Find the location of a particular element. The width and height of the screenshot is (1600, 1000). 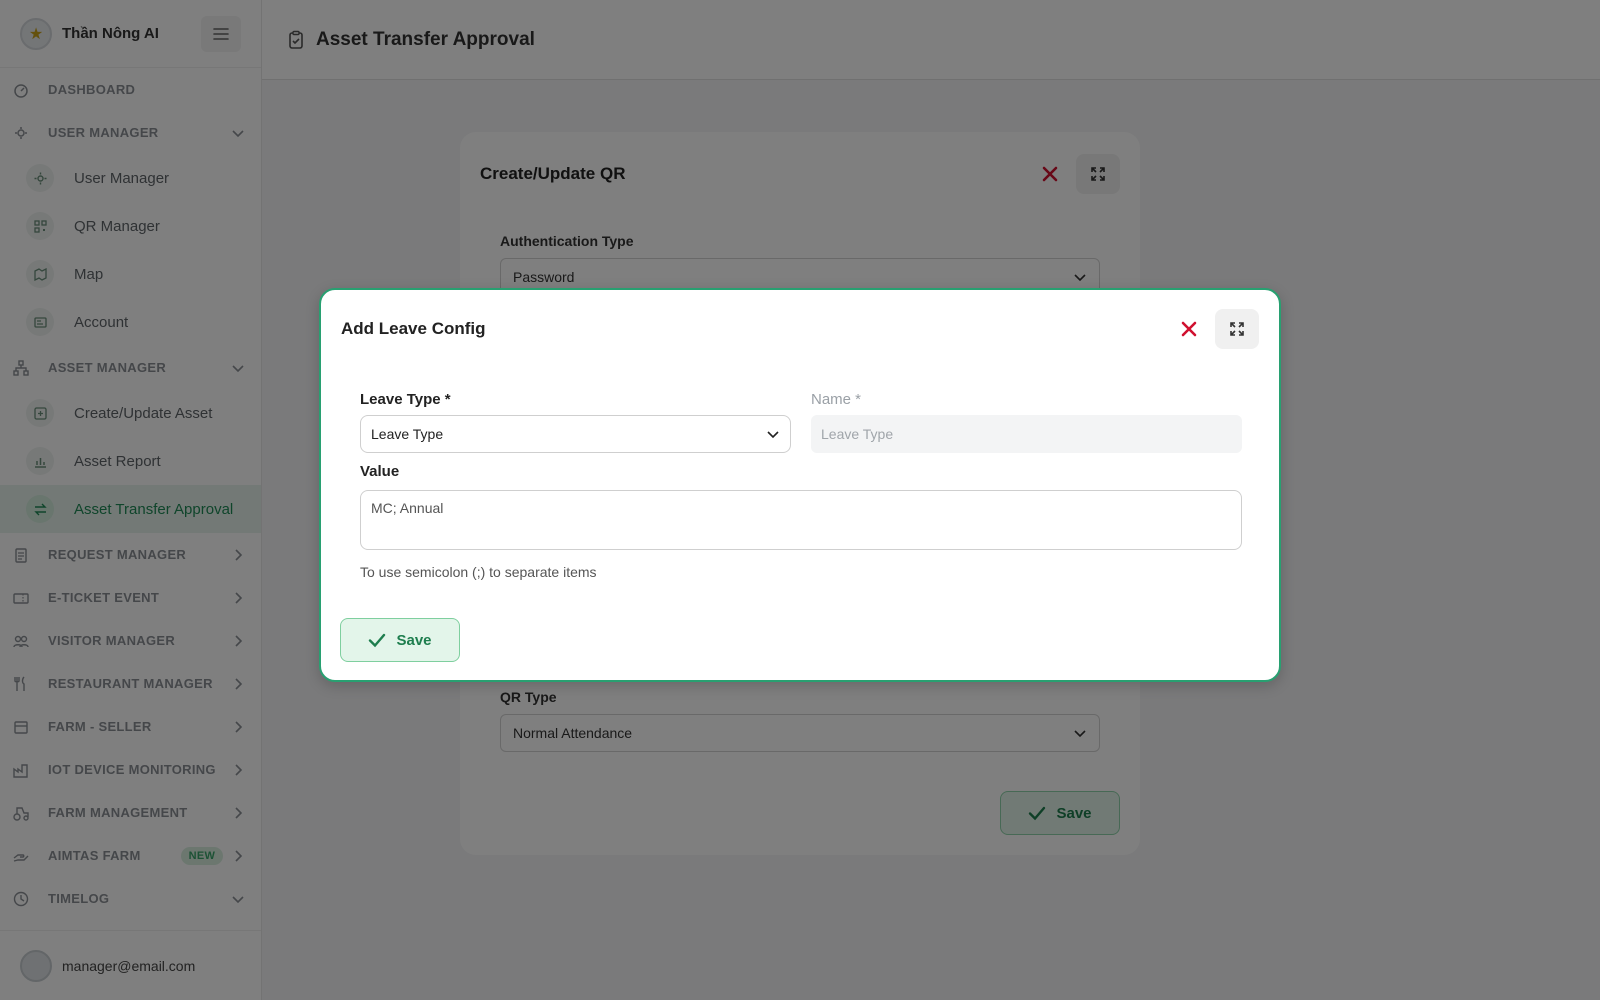

value-help-text: To use semicolon (;) to separate items is located at coordinates (478, 572).